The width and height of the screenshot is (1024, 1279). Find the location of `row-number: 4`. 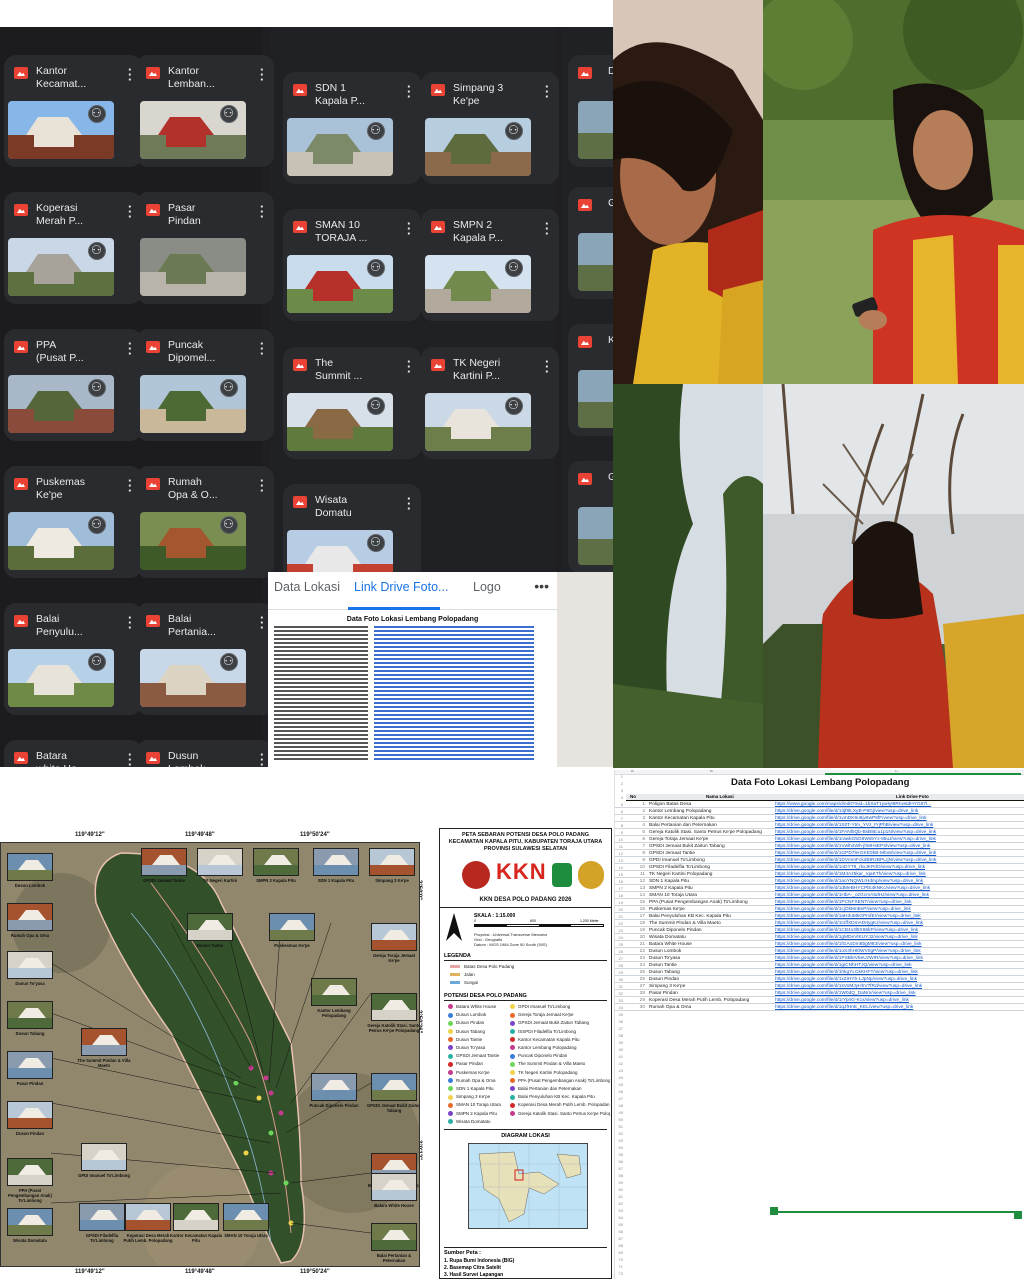

row-number: 4 is located at coordinates (619, 797).